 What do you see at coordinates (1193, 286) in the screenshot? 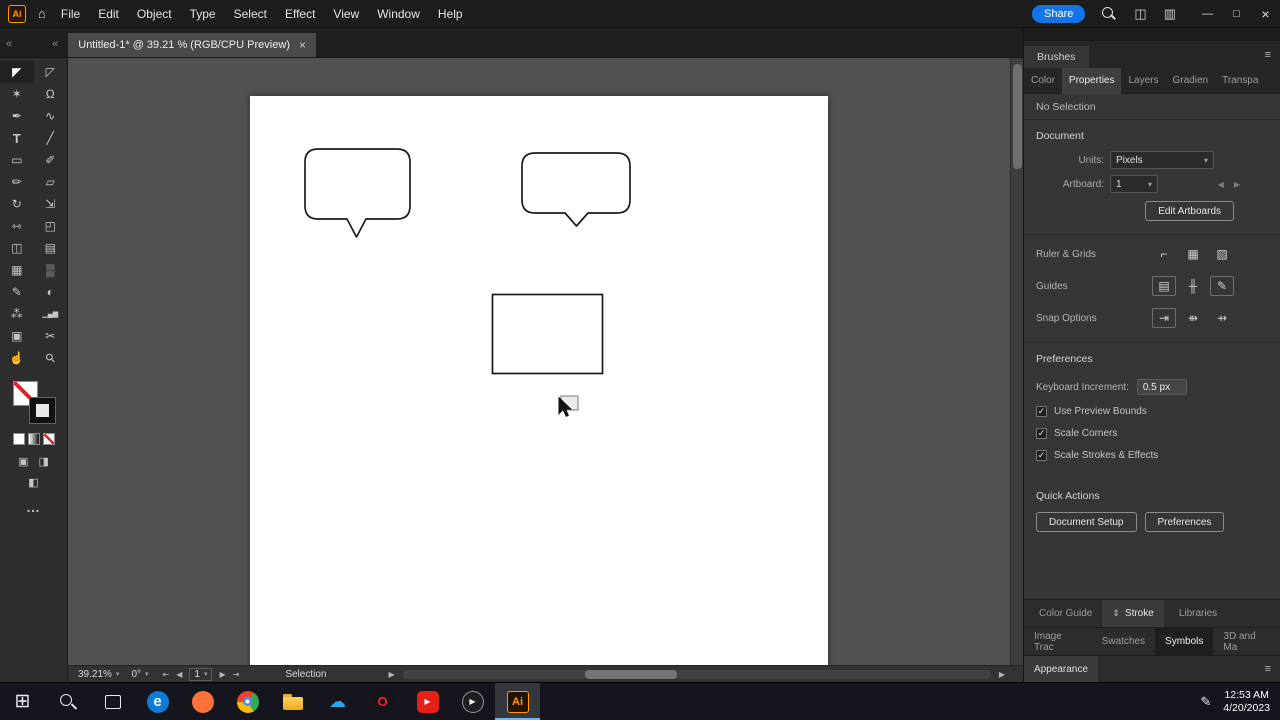
I see `lock-guides-icon: ╫` at bounding box center [1193, 286].